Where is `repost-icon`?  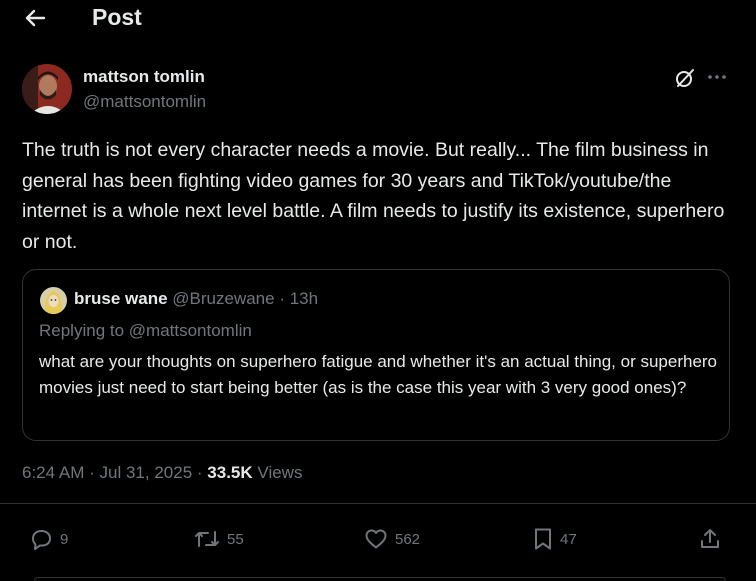 repost-icon is located at coordinates (207, 539).